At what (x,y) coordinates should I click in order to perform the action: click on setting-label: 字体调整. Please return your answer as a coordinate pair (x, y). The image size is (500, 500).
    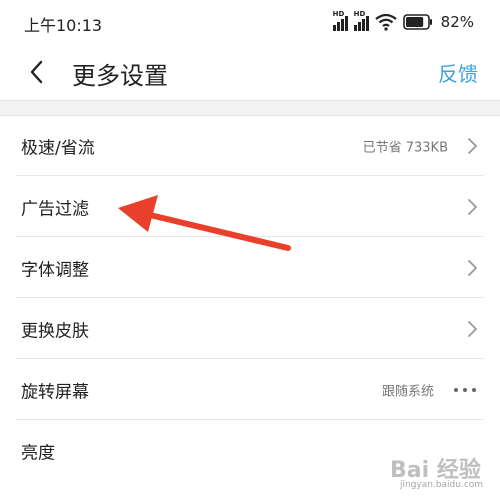
    Looking at the image, I should click on (55, 270).